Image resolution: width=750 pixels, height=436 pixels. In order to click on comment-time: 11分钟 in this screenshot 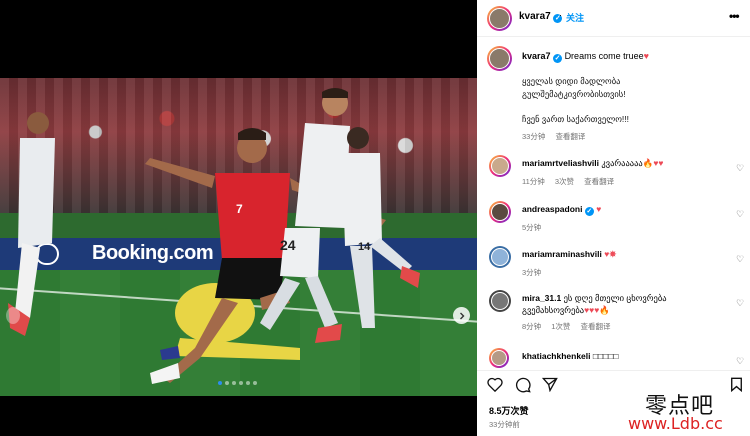, I will do `click(533, 181)`.